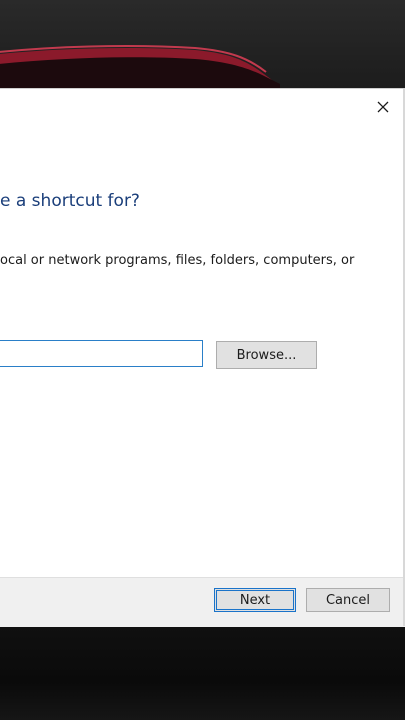 The width and height of the screenshot is (405, 720). I want to click on desktop-background-bottom, so click(202, 672).